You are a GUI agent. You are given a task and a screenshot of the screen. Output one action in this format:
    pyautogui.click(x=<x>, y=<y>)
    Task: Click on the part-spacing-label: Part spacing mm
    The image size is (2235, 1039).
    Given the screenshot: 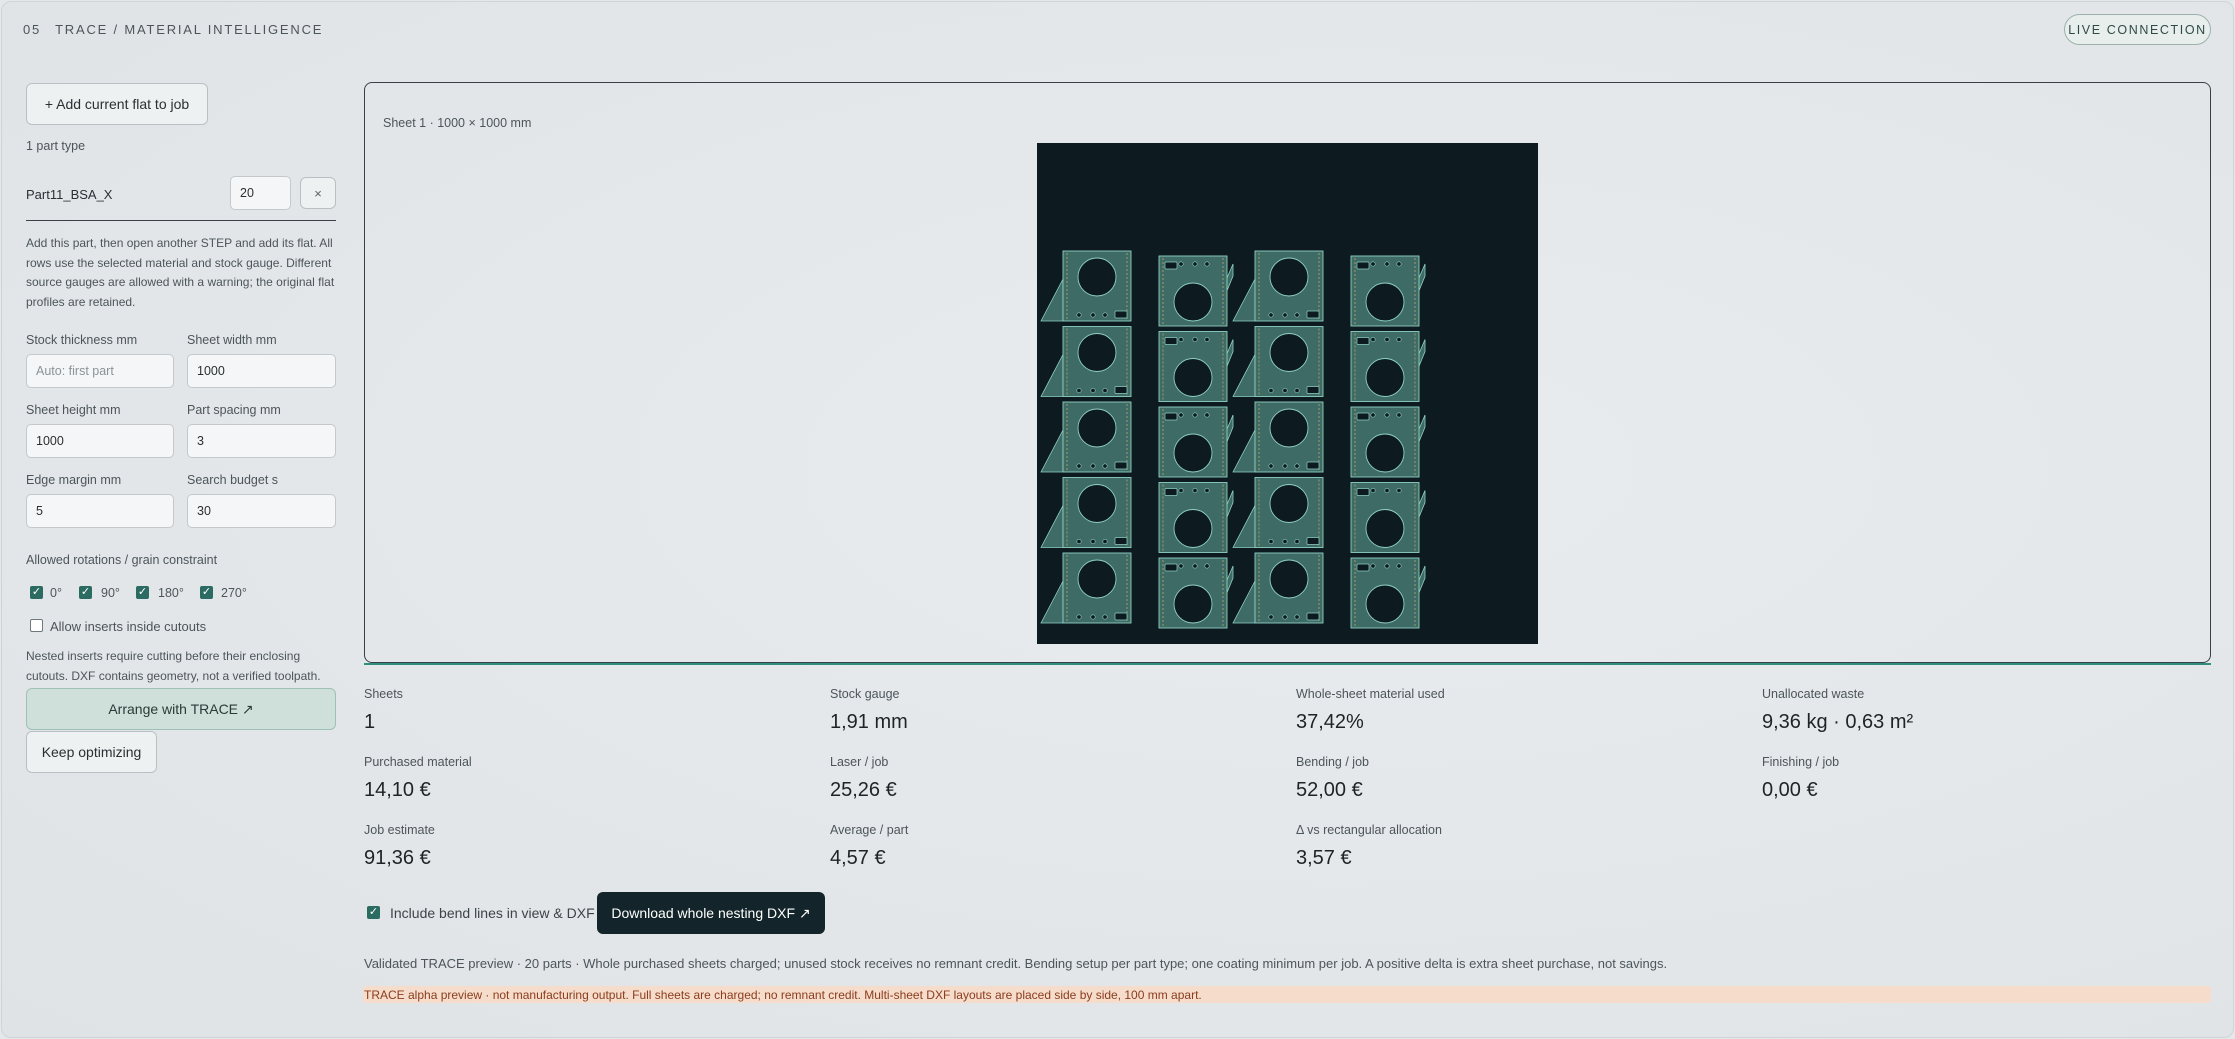 What is the action you would take?
    pyautogui.click(x=234, y=410)
    